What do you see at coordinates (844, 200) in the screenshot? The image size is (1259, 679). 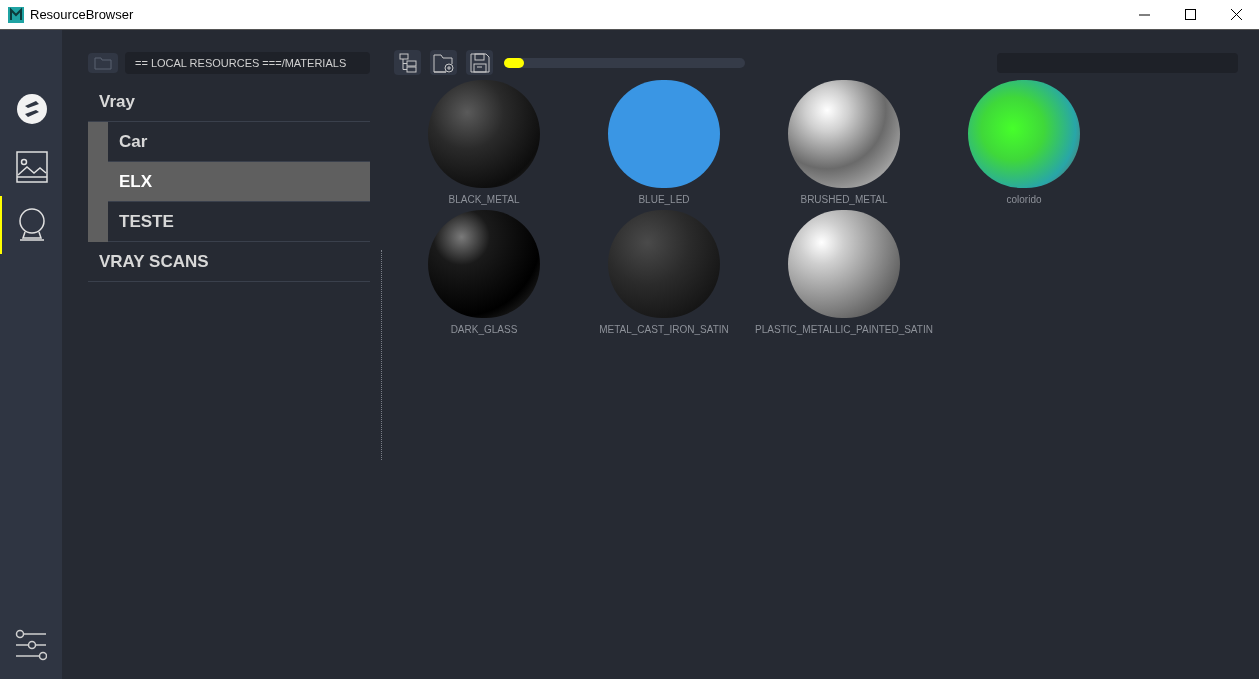 I see `material-name: BRUSHED_METAL` at bounding box center [844, 200].